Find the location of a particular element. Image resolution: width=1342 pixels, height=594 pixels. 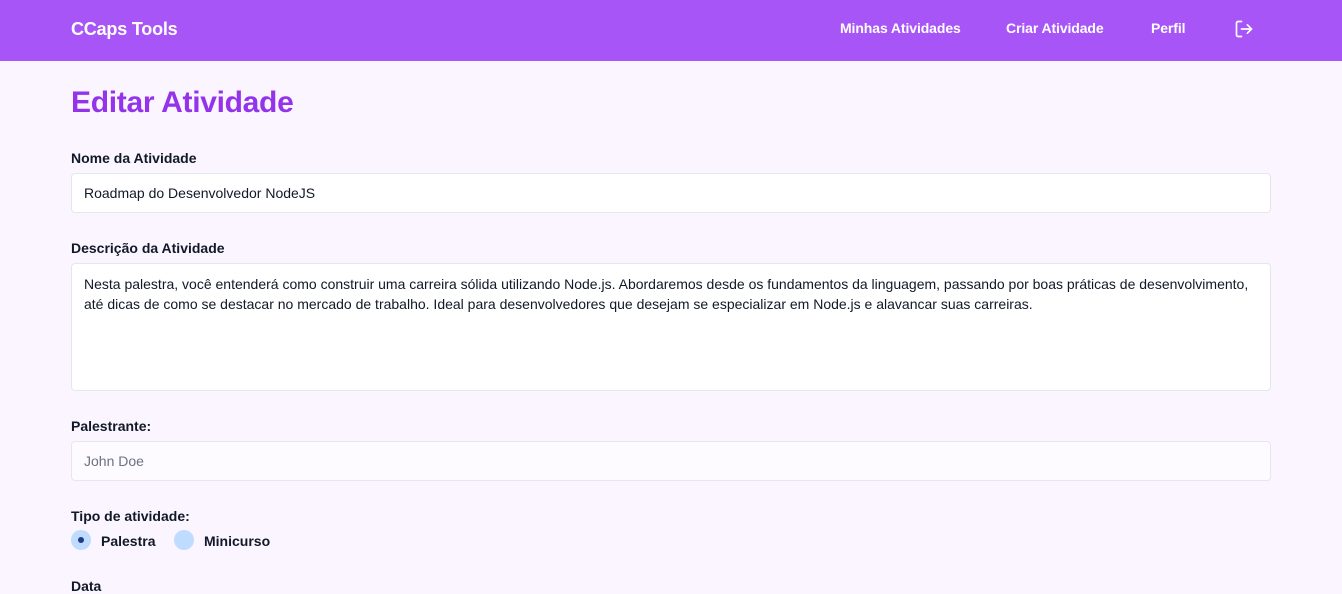

nav-link-minhas-atividades: Minhas Atividades is located at coordinates (900, 28).